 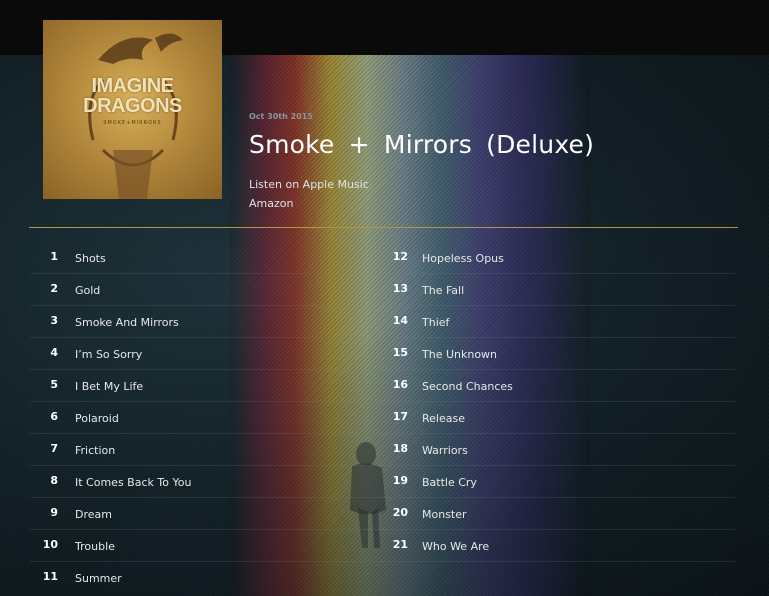 I want to click on track-row: 20 Monster, so click(x=557, y=514).